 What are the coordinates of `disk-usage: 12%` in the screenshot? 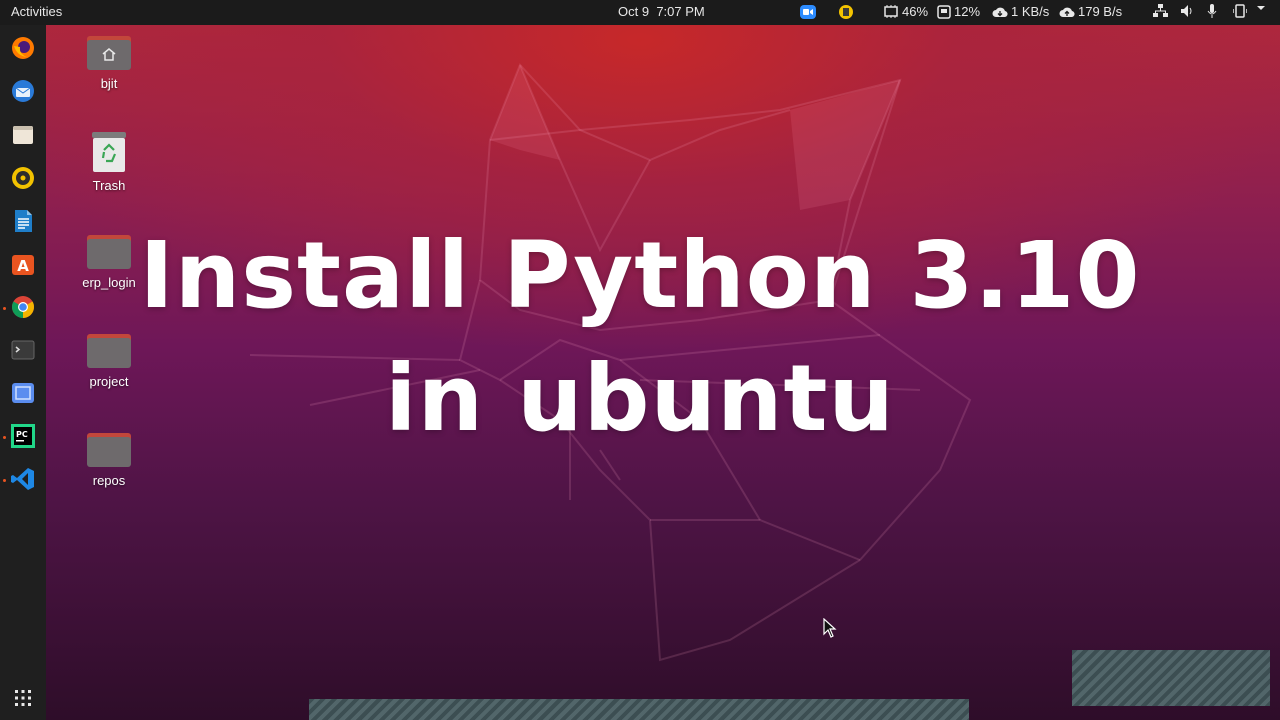 It's located at (967, 11).